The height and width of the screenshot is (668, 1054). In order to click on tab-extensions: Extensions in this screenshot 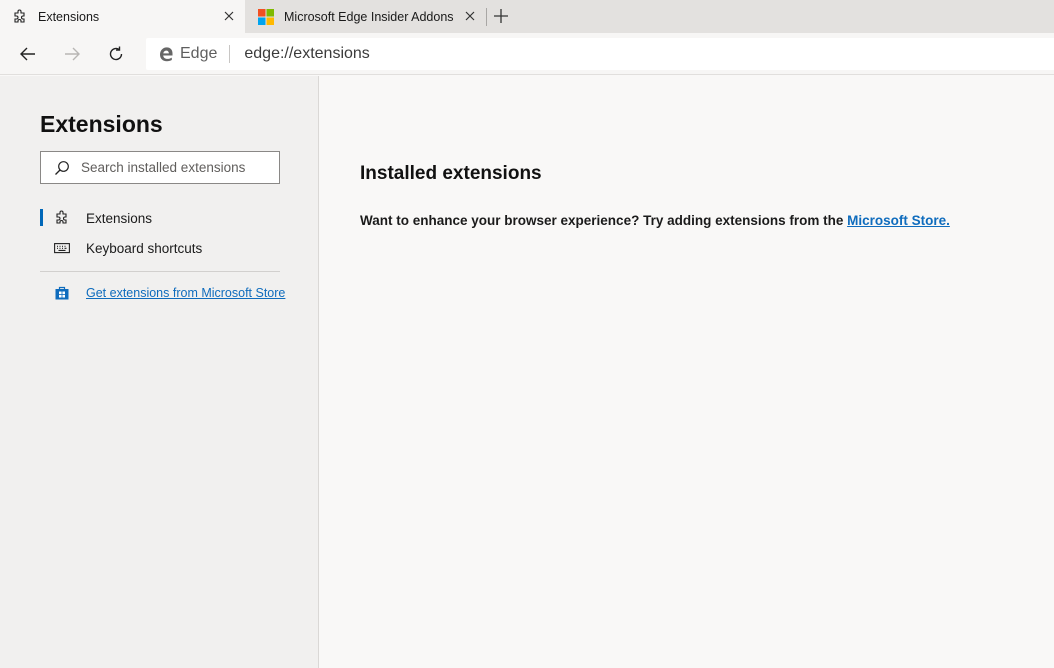, I will do `click(122, 16)`.